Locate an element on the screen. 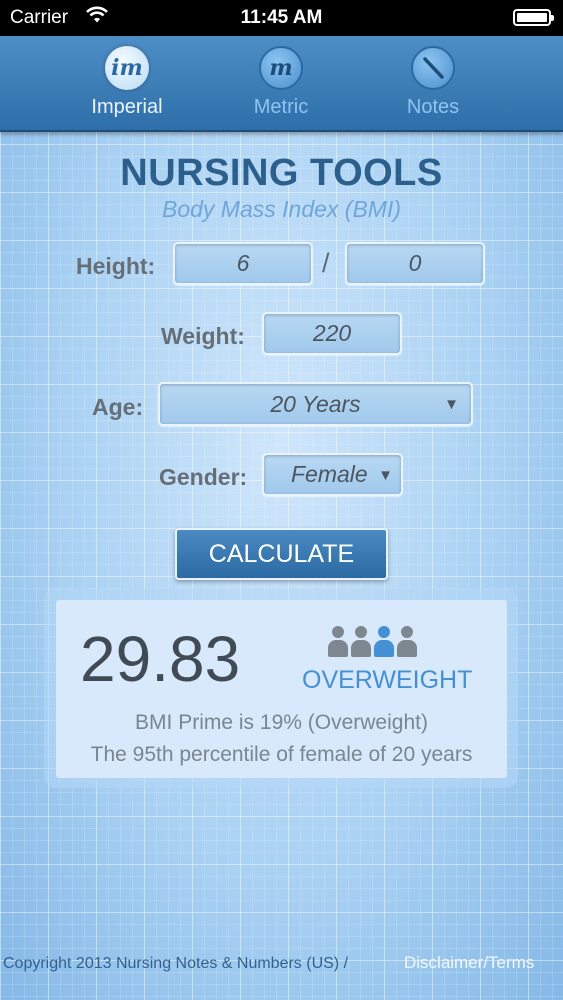 The height and width of the screenshot is (1000, 563). bmi-category: OVERWEIGHT is located at coordinates (387, 680).